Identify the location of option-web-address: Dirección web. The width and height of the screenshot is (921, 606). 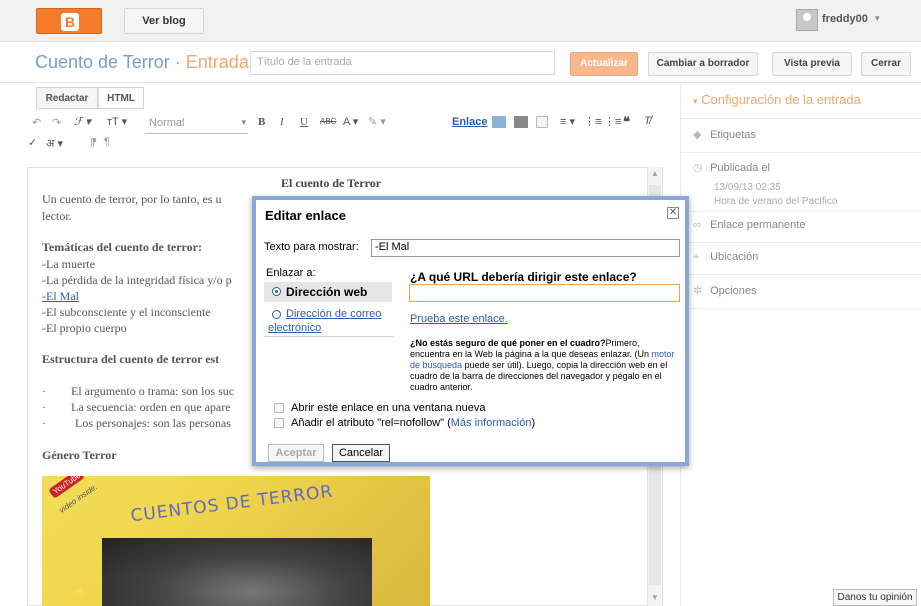
(328, 292).